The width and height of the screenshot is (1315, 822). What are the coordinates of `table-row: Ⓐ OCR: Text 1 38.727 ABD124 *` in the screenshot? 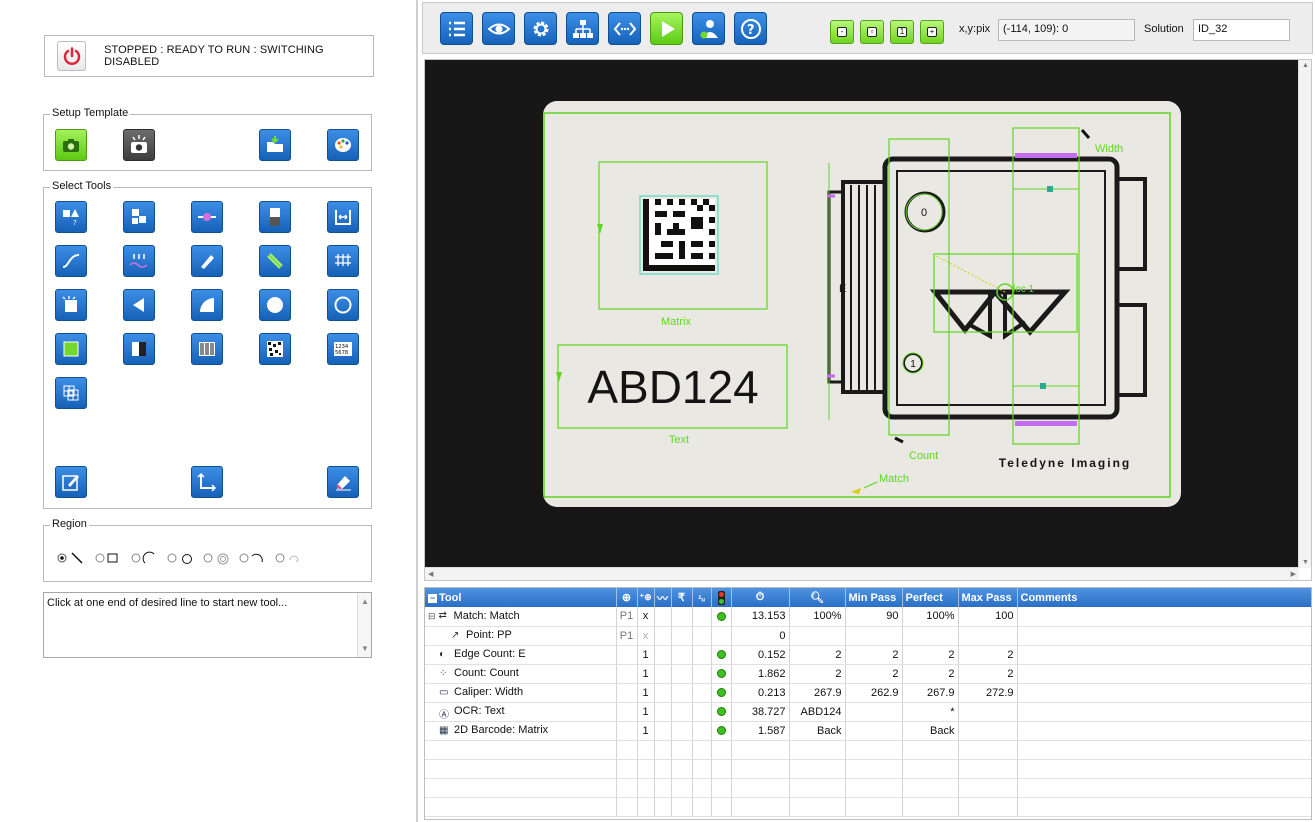 It's located at (868, 712).